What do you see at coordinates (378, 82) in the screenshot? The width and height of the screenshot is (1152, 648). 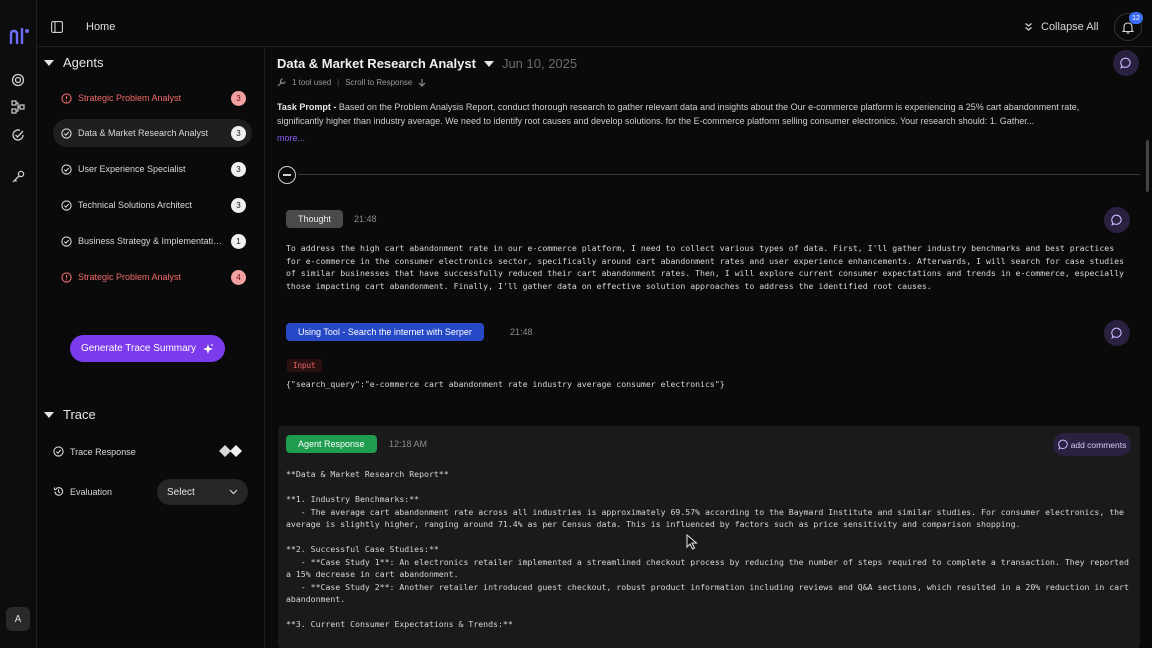 I see `scroll-to-response-link: Scroll to Response` at bounding box center [378, 82].